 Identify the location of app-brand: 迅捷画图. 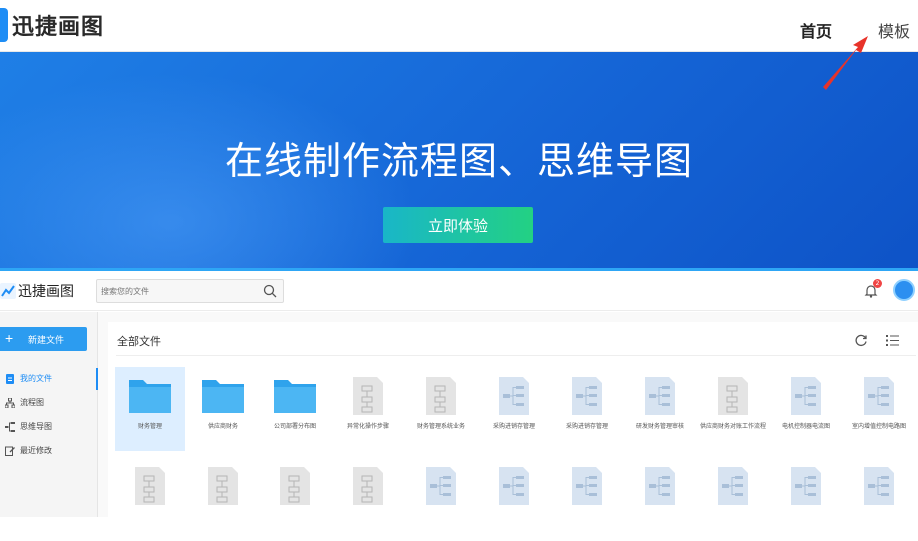
(46, 292).